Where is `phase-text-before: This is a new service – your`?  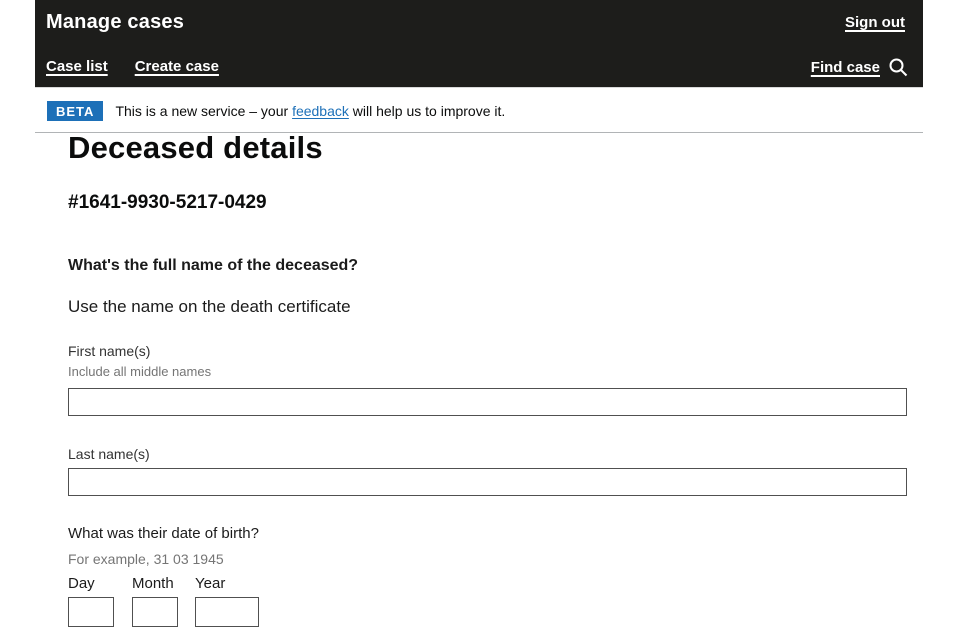 phase-text-before: This is a new service – your is located at coordinates (204, 110).